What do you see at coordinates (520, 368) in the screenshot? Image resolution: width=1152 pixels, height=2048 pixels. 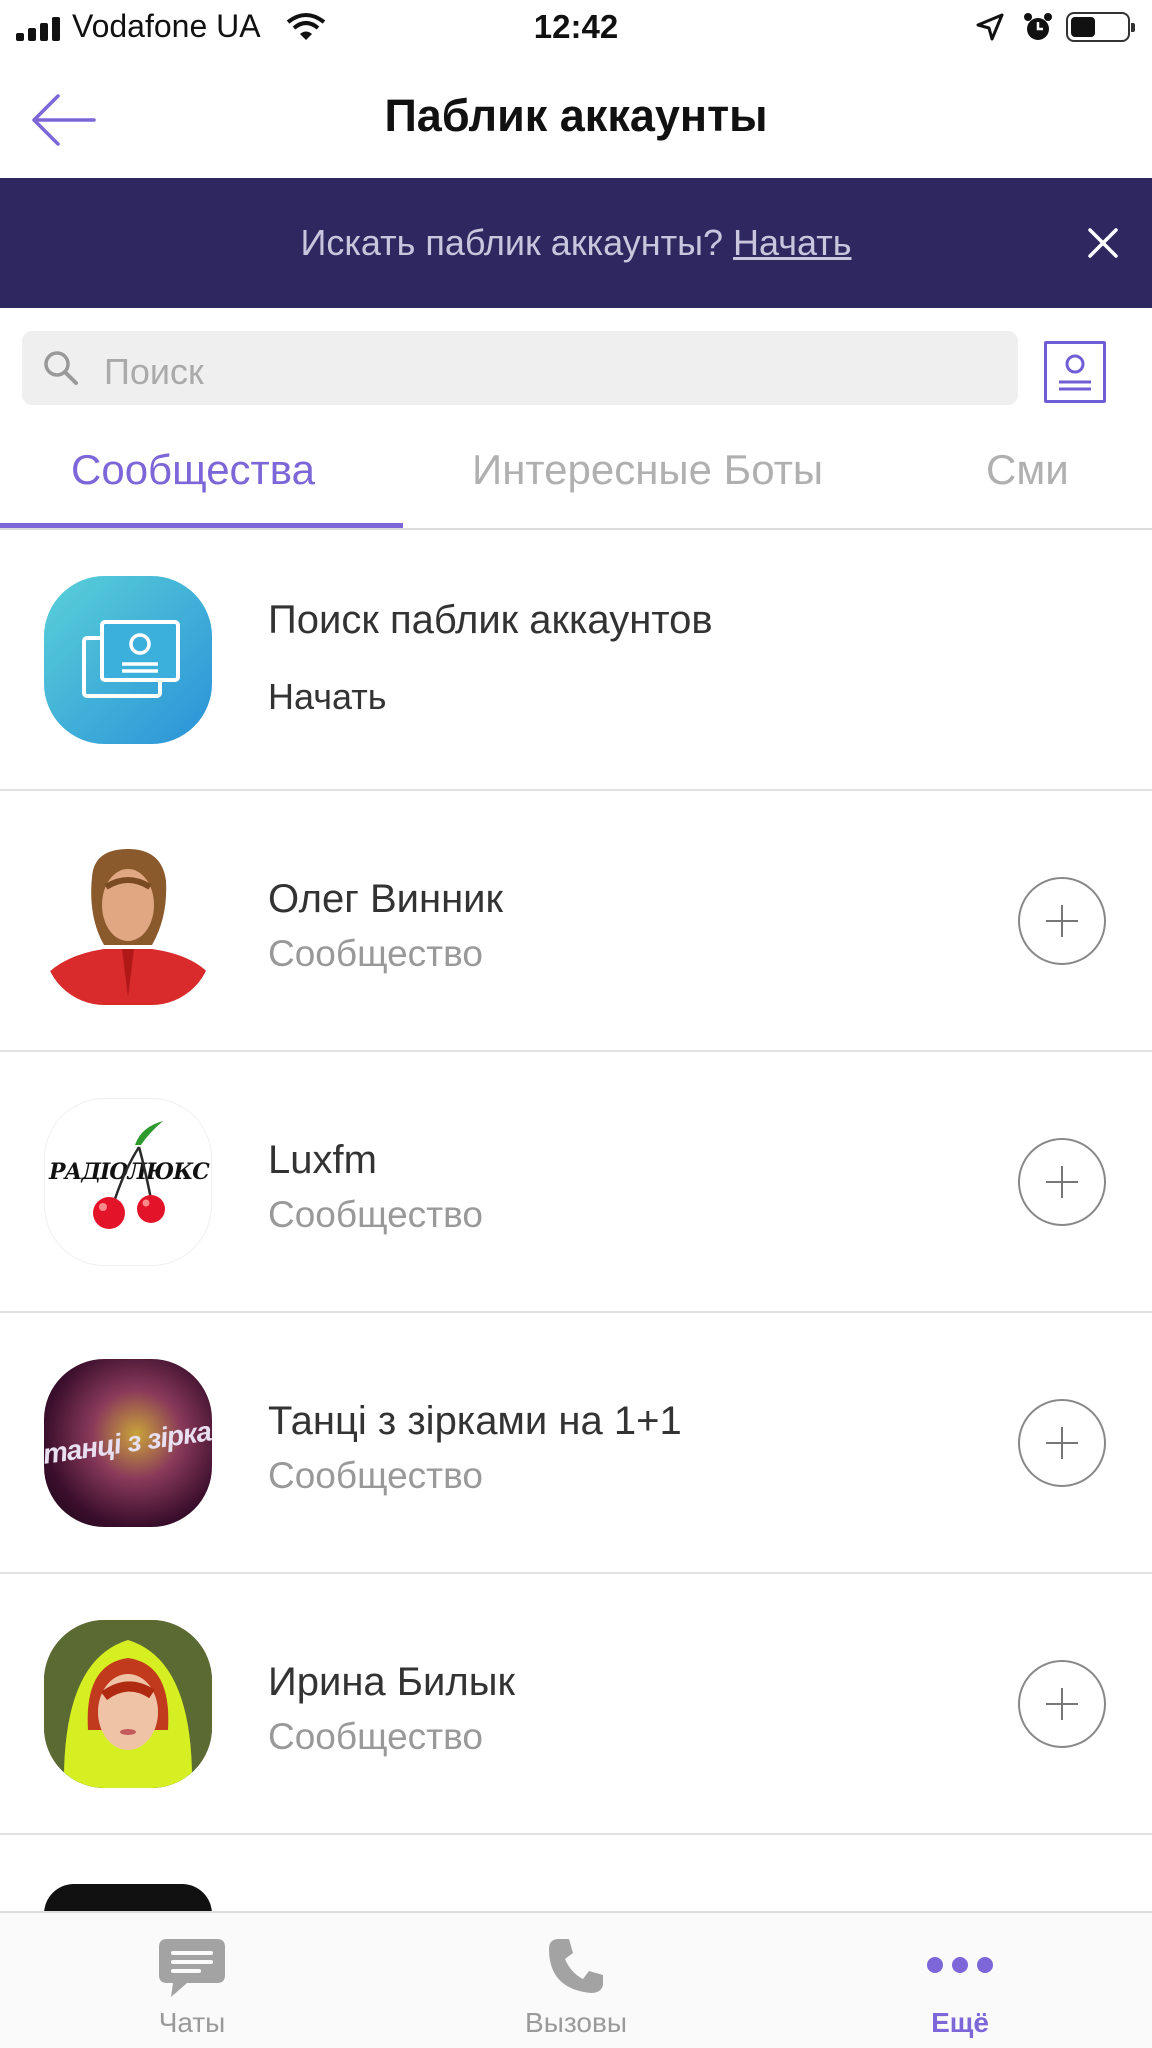 I see `search-input: Поиск` at bounding box center [520, 368].